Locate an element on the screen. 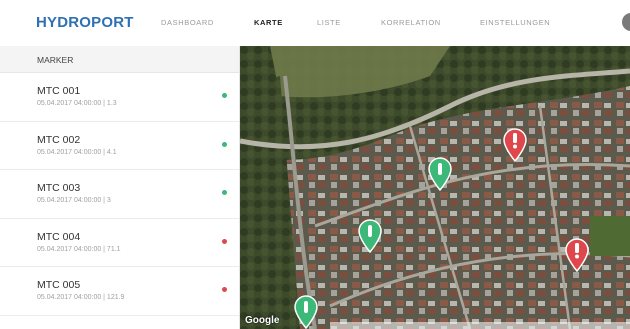 Image resolution: width=630 pixels, height=329 pixels. nav-liste: LISTE is located at coordinates (329, 22).